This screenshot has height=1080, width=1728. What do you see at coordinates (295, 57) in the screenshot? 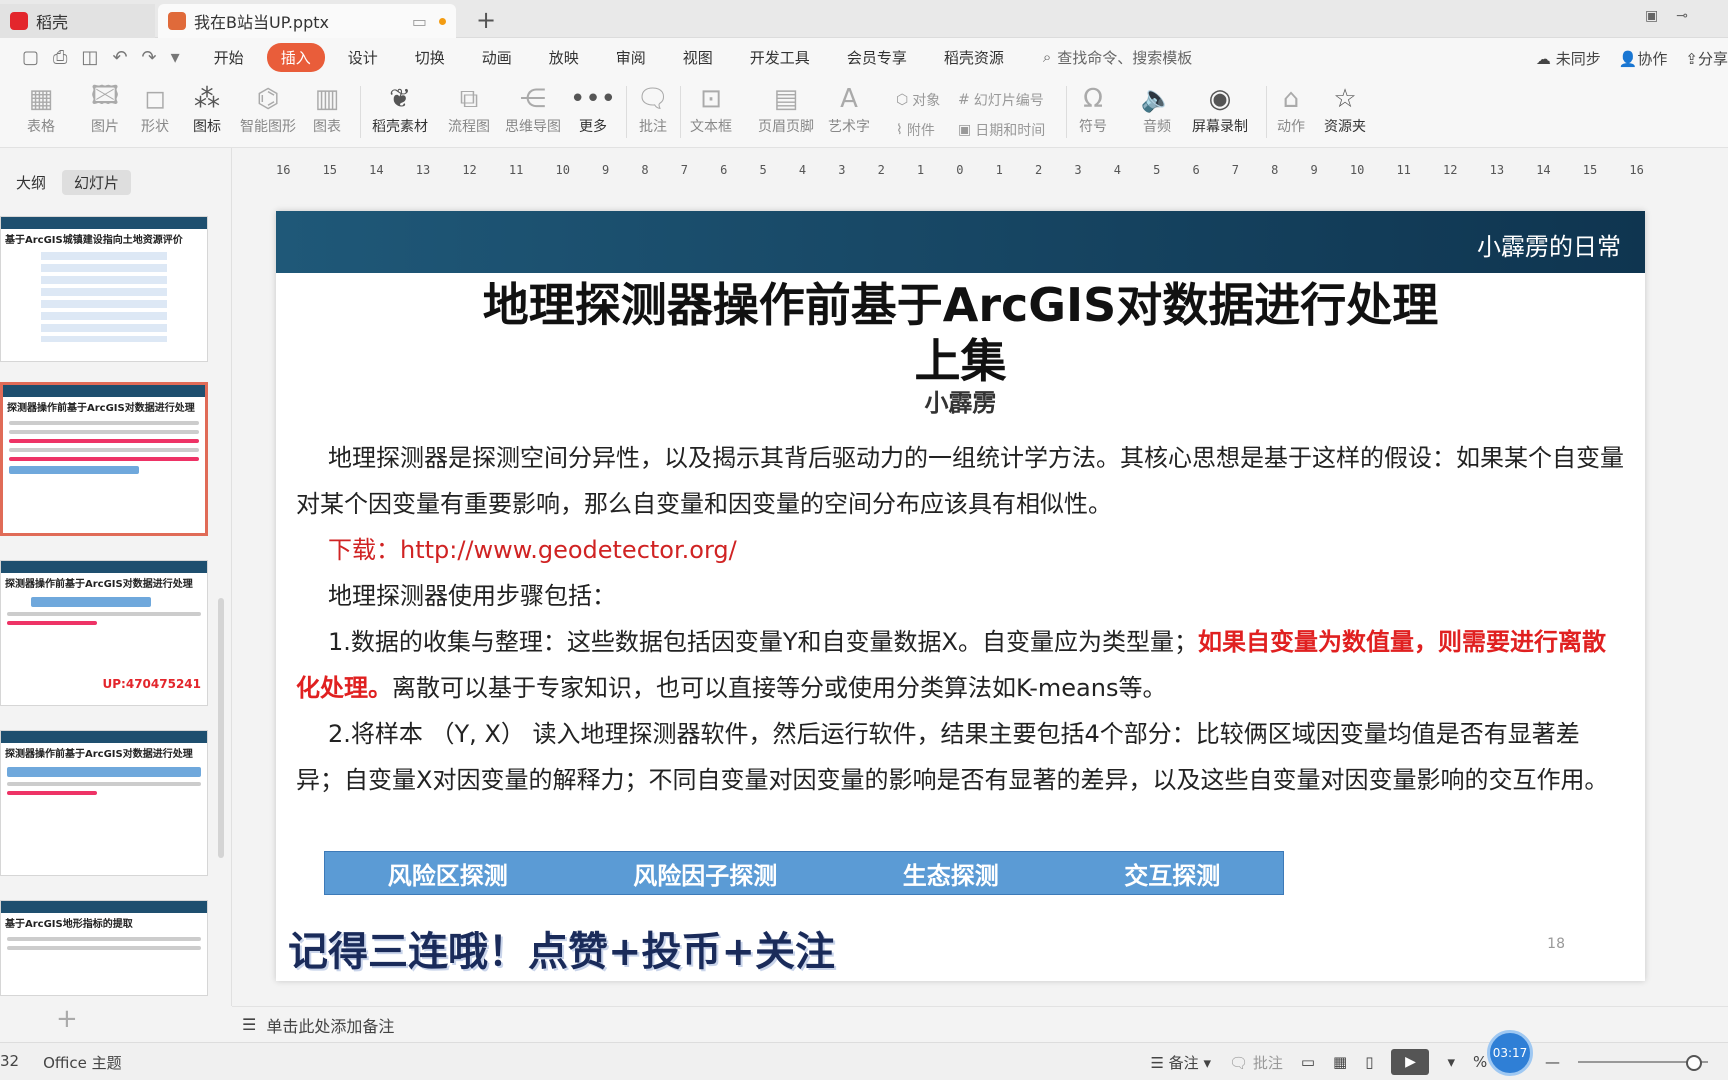
I see `menu-insert: 插入` at bounding box center [295, 57].